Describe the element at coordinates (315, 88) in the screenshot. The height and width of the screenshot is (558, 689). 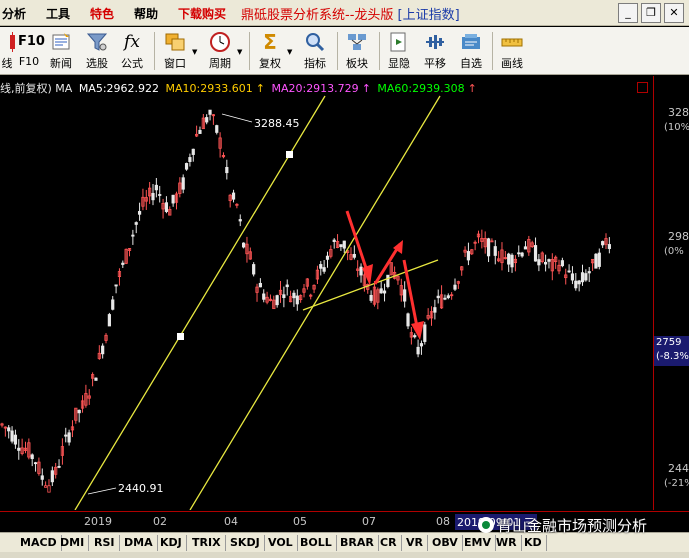
I see `legend-ma20: MA20:2913.729` at that location.